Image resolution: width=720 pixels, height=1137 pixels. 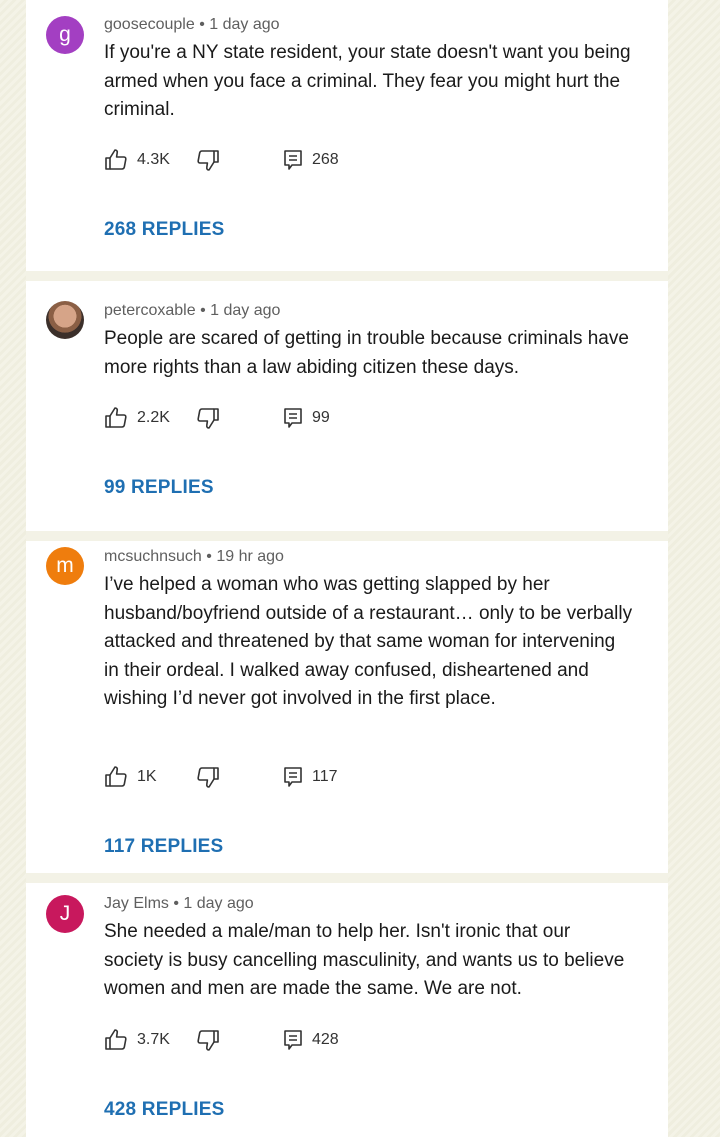 What do you see at coordinates (164, 1110) in the screenshot?
I see `view-replies-link: 428 REPLIES` at bounding box center [164, 1110].